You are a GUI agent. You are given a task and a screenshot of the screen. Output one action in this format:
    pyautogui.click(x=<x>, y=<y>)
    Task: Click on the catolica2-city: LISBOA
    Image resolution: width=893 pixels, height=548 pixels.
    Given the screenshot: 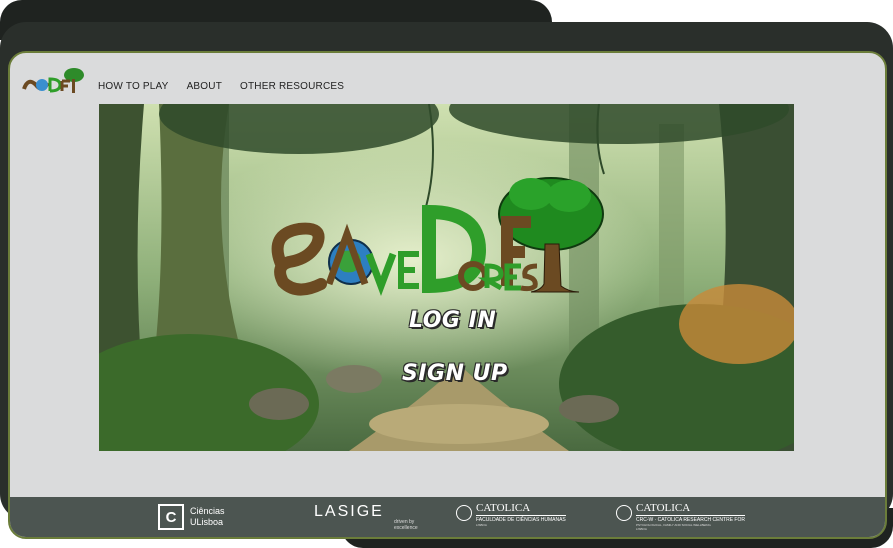 What is the action you would take?
    pyautogui.click(x=641, y=529)
    